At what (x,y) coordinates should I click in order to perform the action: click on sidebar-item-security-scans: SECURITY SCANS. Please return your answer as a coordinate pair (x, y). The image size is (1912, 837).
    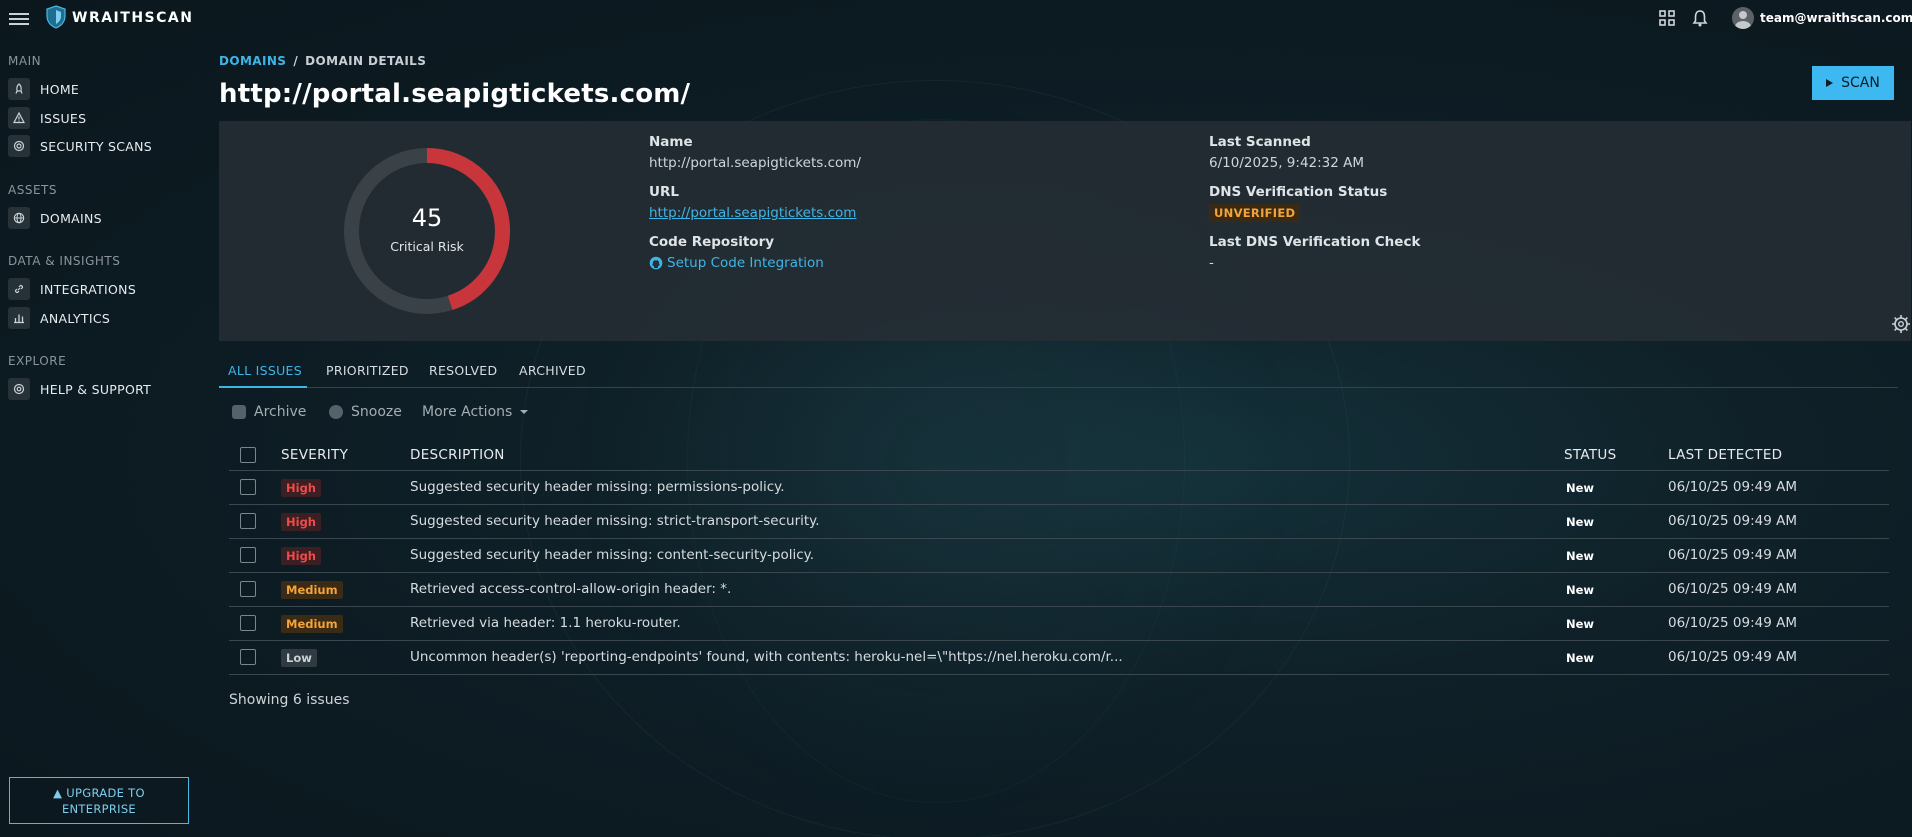
    Looking at the image, I should click on (80, 146).